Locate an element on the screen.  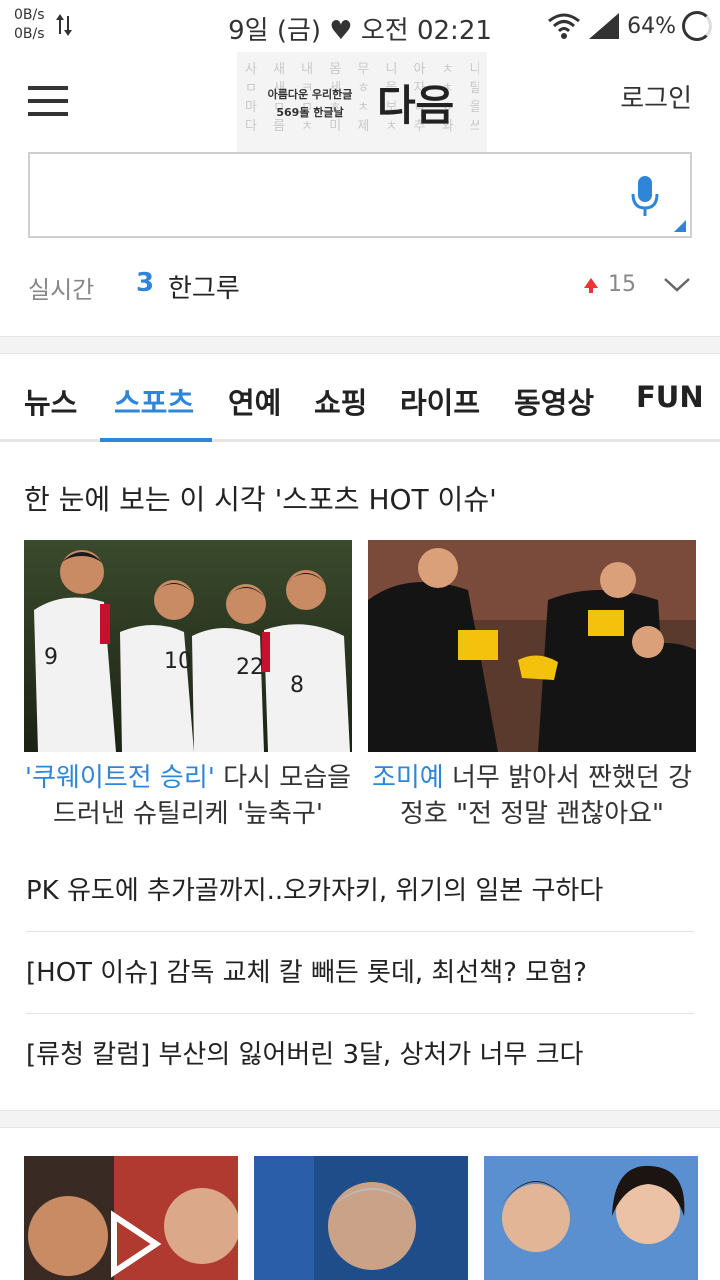
active-tab-indicator is located at coordinates (156, 440).